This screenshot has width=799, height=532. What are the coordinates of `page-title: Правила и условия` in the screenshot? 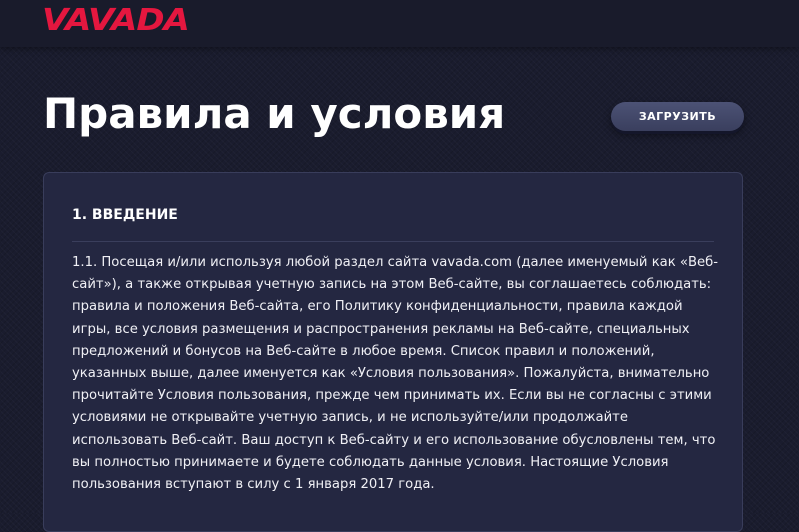 It's located at (274, 113).